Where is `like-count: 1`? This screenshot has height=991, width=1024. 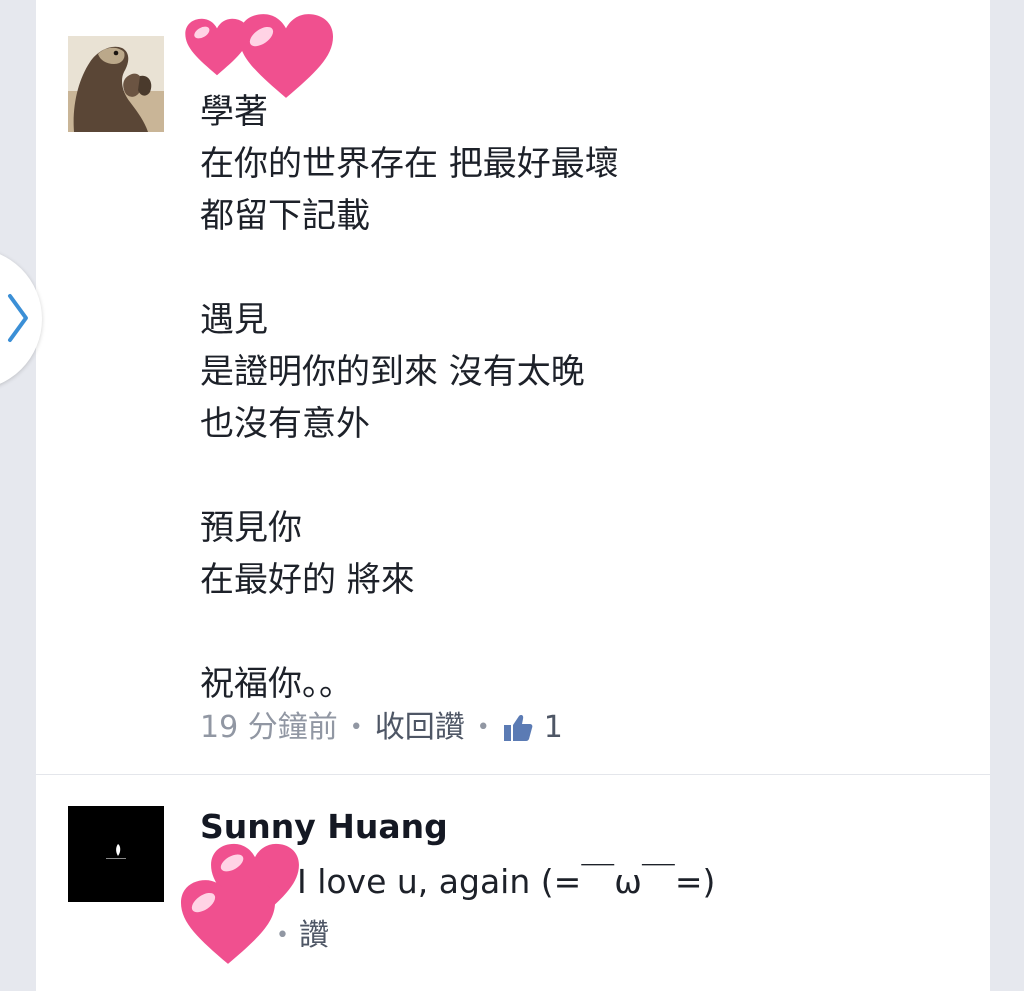 like-count: 1 is located at coordinates (553, 727).